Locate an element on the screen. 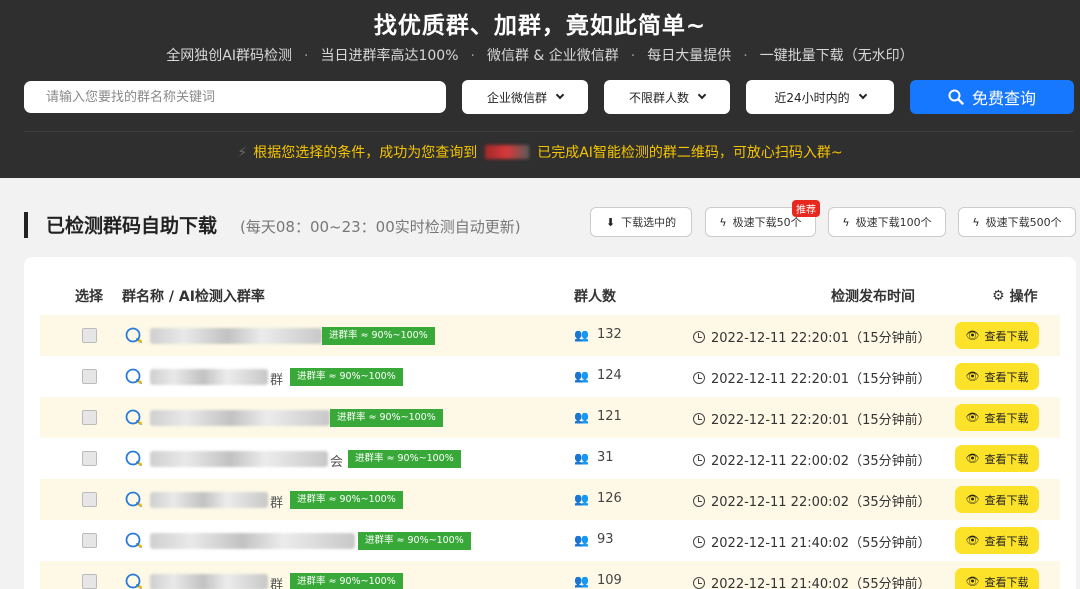 Image resolution: width=1080 pixels, height=589 pixels. fast-download-100-label: 极速下载100个 is located at coordinates (893, 222).